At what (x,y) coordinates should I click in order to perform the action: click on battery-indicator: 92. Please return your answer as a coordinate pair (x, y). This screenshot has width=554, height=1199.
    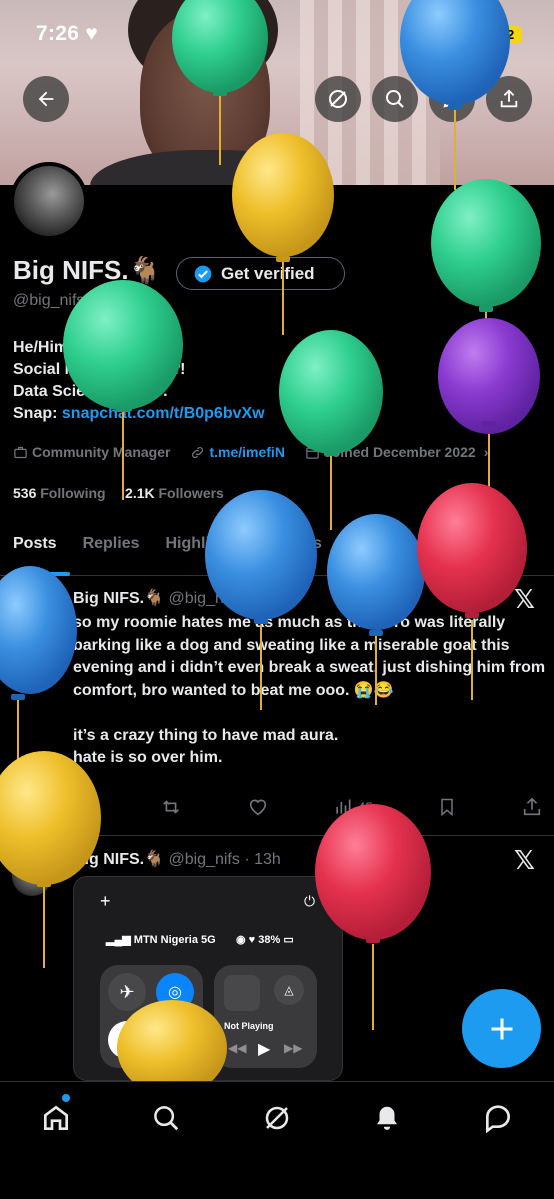
    Looking at the image, I should click on (507, 35).